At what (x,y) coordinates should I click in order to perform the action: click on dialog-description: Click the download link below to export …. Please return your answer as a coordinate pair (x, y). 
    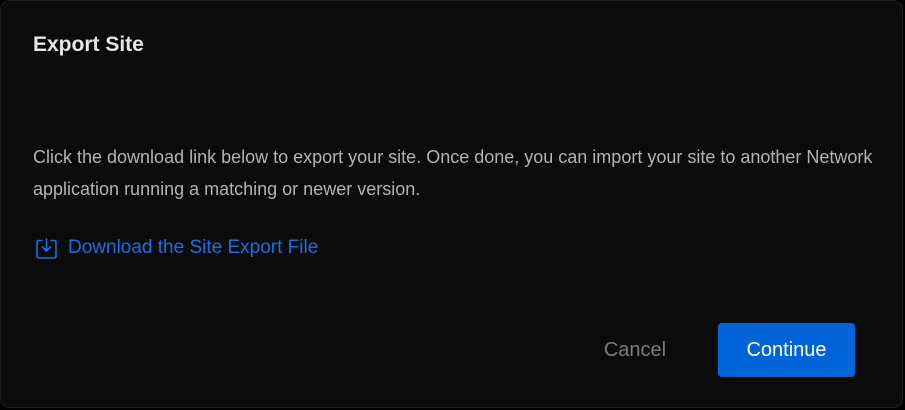
    Looking at the image, I should click on (453, 173).